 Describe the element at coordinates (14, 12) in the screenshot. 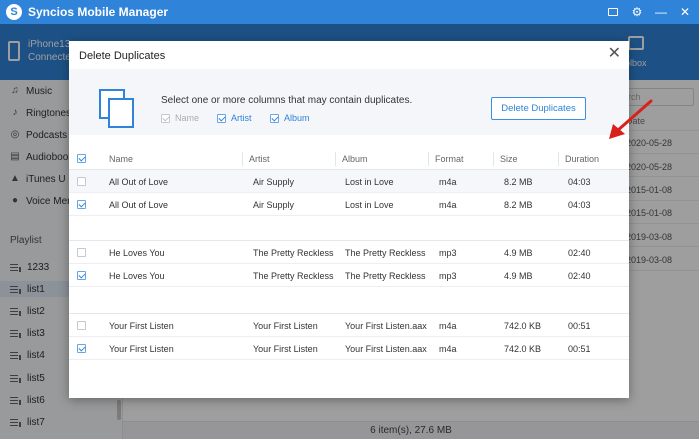

I see `syncios-logo-icon: S` at that location.